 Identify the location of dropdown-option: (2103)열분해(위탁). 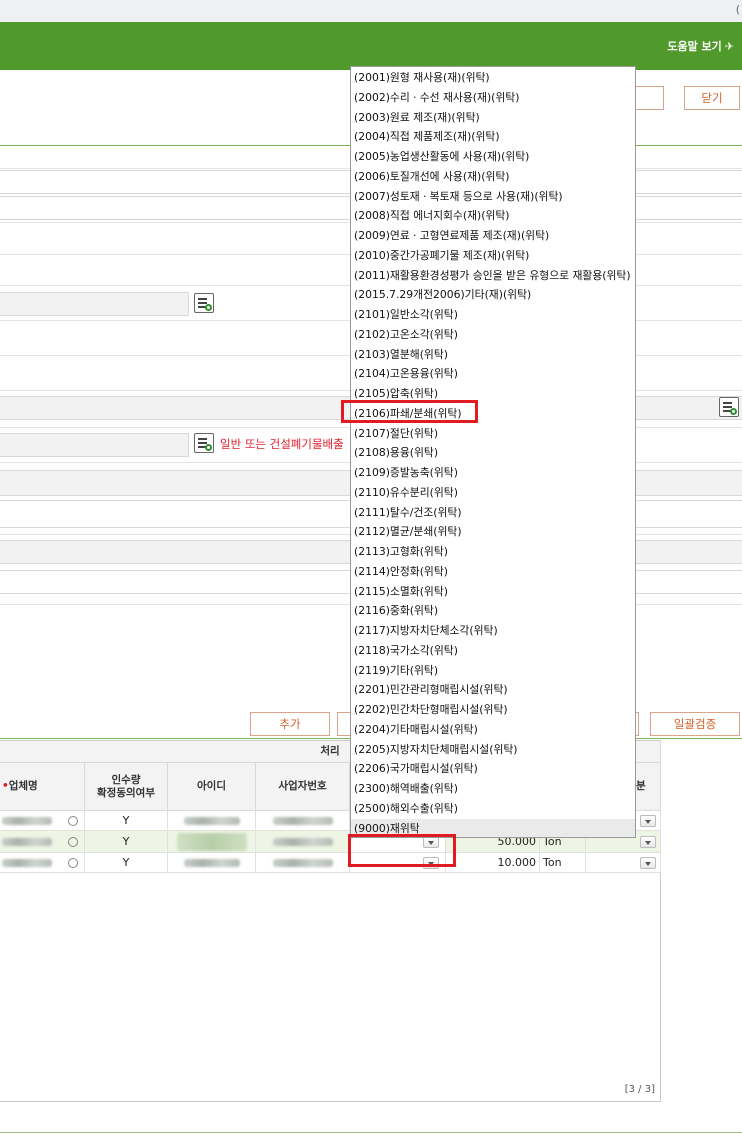
(401, 354).